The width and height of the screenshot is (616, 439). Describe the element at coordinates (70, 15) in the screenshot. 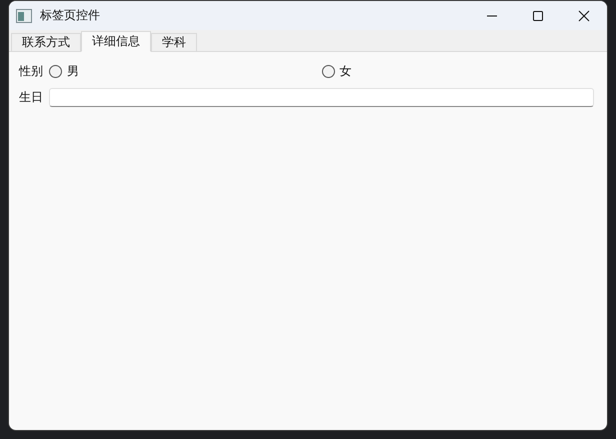

I see `window-title: 标签页控件` at that location.